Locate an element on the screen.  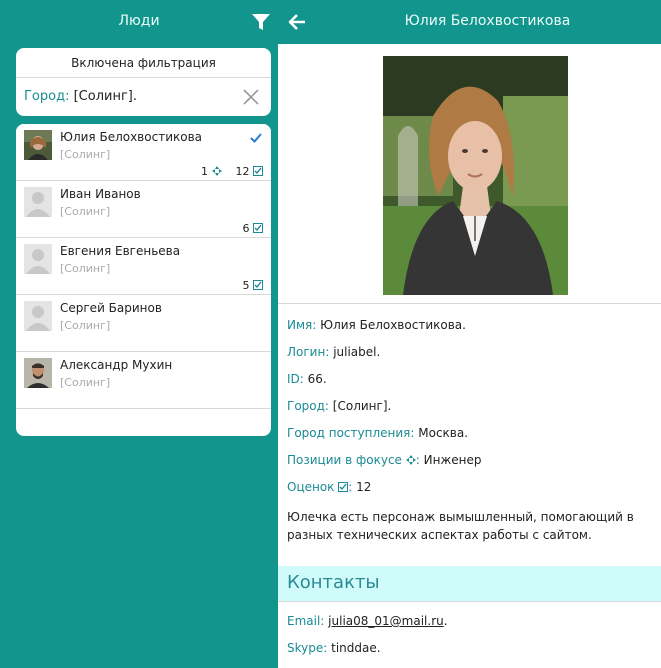
ratings-count: 12 is located at coordinates (242, 171).